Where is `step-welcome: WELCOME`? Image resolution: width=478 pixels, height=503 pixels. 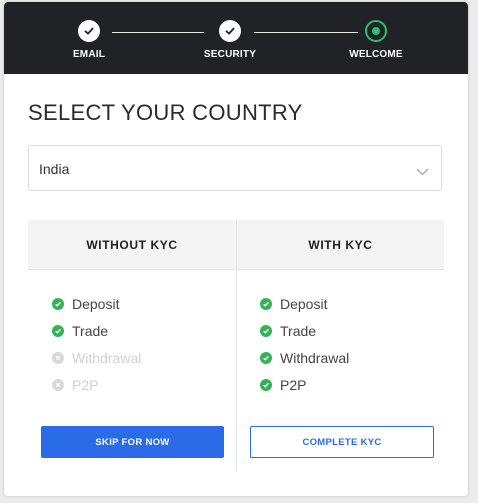 step-welcome: WELCOME is located at coordinates (376, 40).